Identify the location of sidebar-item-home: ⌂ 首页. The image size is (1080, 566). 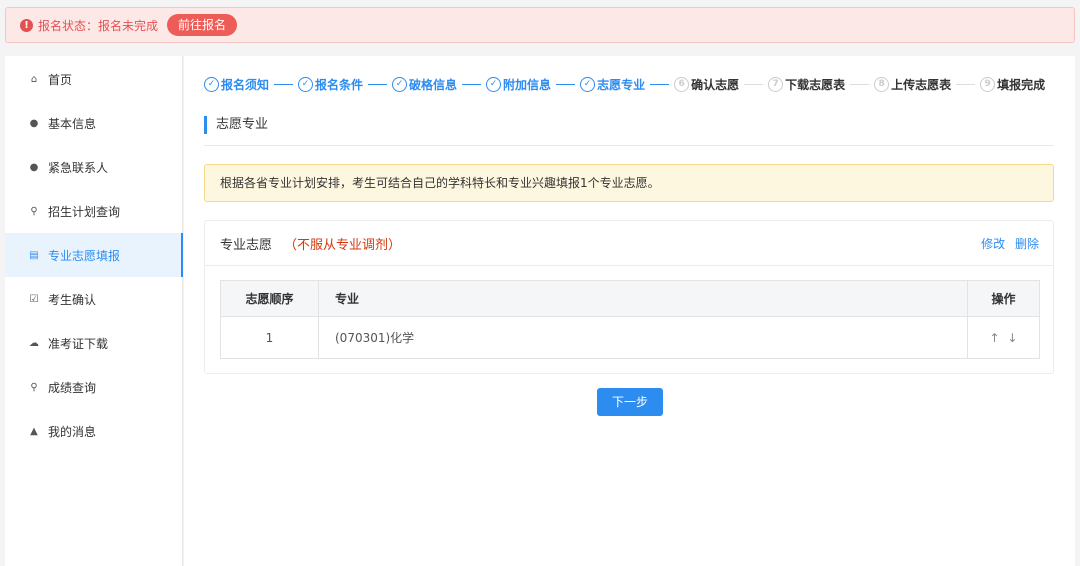
(93, 79).